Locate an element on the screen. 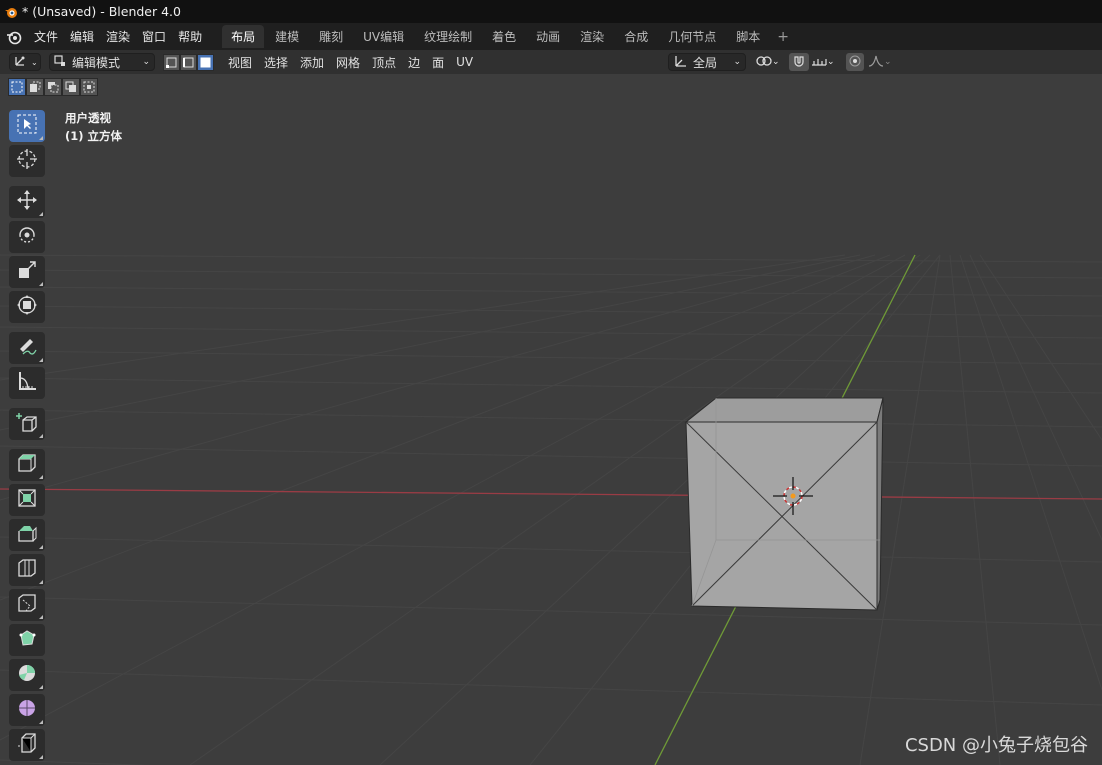 Image resolution: width=1102 pixels, height=765 pixels. smooth-sphere-icon is located at coordinates (27, 710).